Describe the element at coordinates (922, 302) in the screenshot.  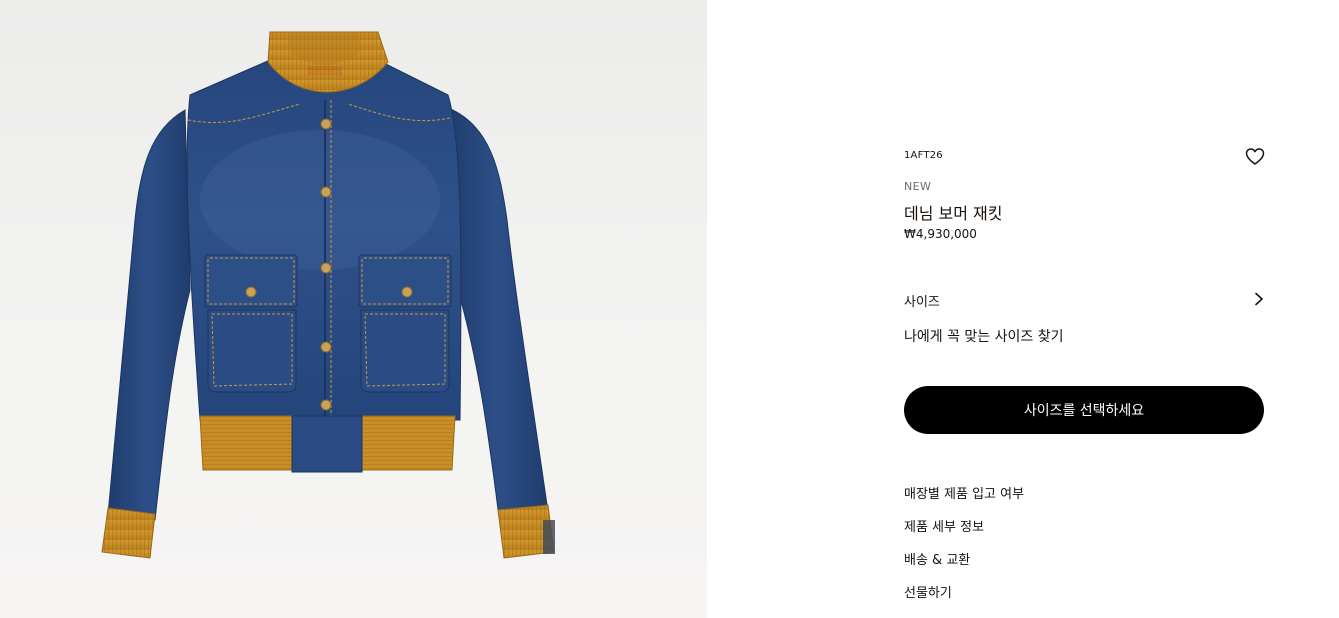
I see `size-label: 사이즈` at that location.